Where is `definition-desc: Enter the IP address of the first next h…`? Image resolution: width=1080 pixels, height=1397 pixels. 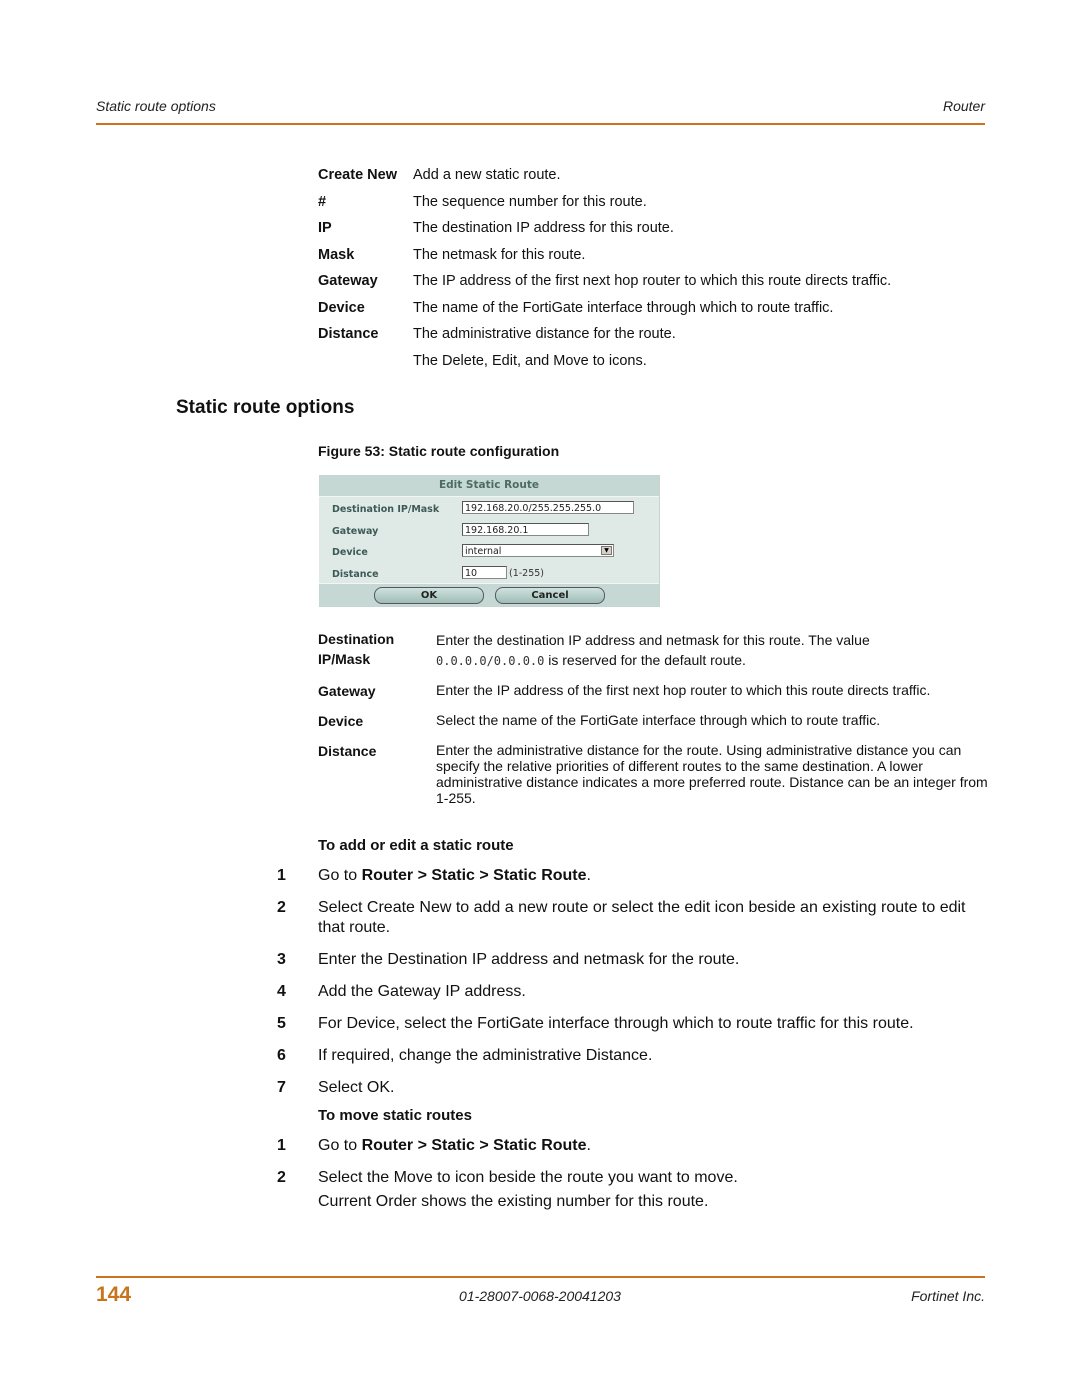 definition-desc: Enter the IP address of the first next h… is located at coordinates (683, 690).